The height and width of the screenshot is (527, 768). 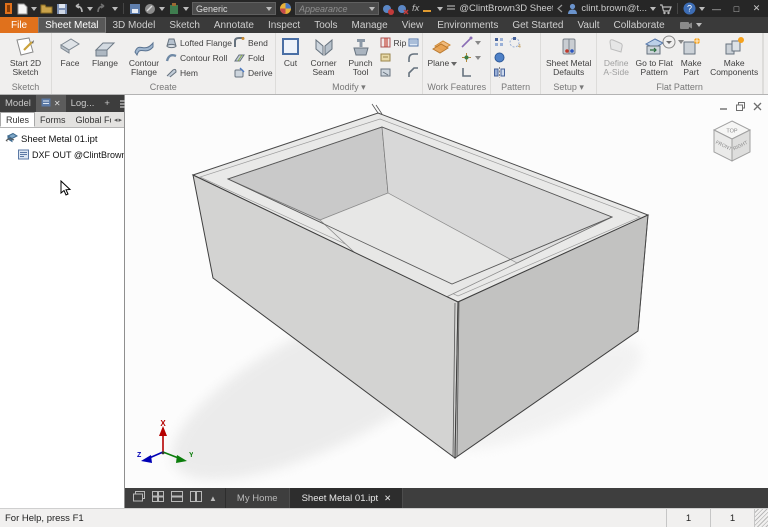 I want to click on redo-dropdown, so click(x=115, y=8).